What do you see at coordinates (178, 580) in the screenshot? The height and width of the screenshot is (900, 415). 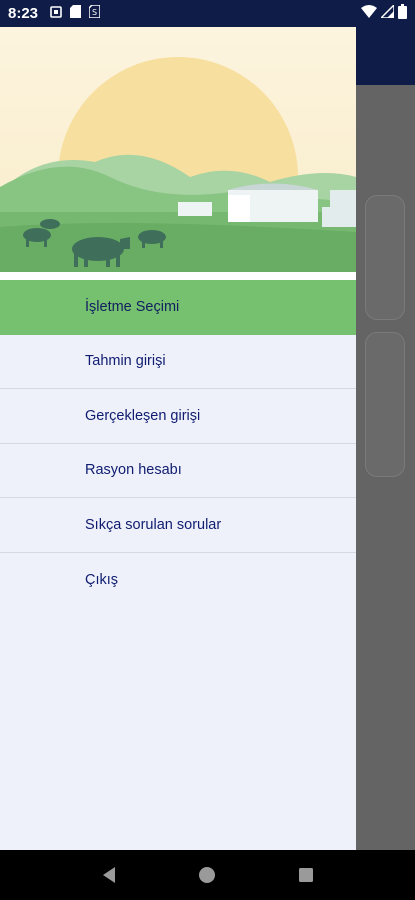 I see `menu-item-cikis: Çıkış` at bounding box center [178, 580].